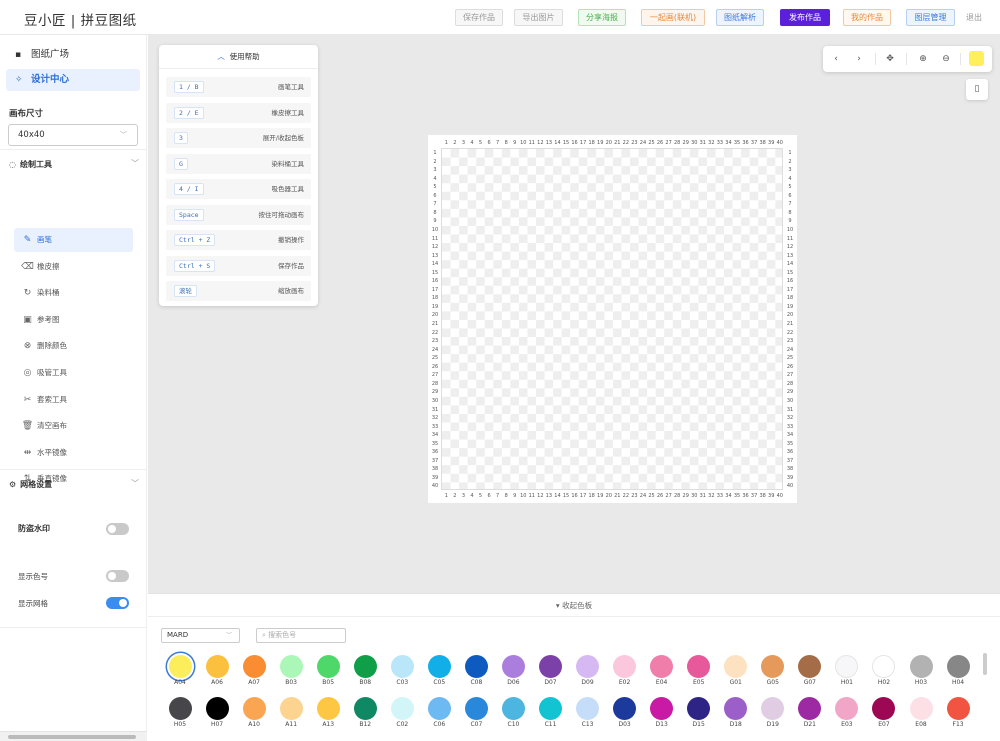 This screenshot has height=741, width=1000. What do you see at coordinates (847, 713) in the screenshot?
I see `color-swatch: E03` at bounding box center [847, 713].